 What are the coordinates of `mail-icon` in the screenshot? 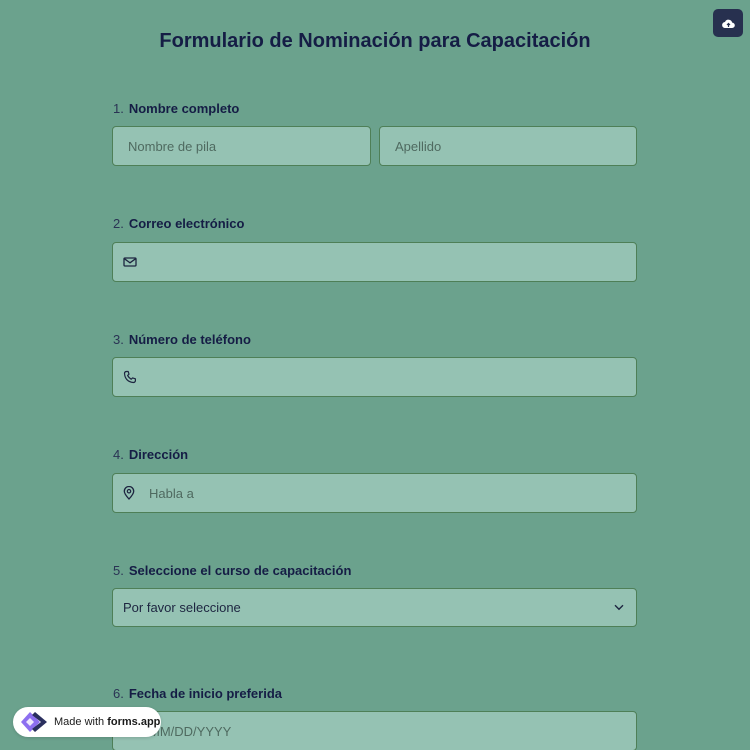 It's located at (130, 262).